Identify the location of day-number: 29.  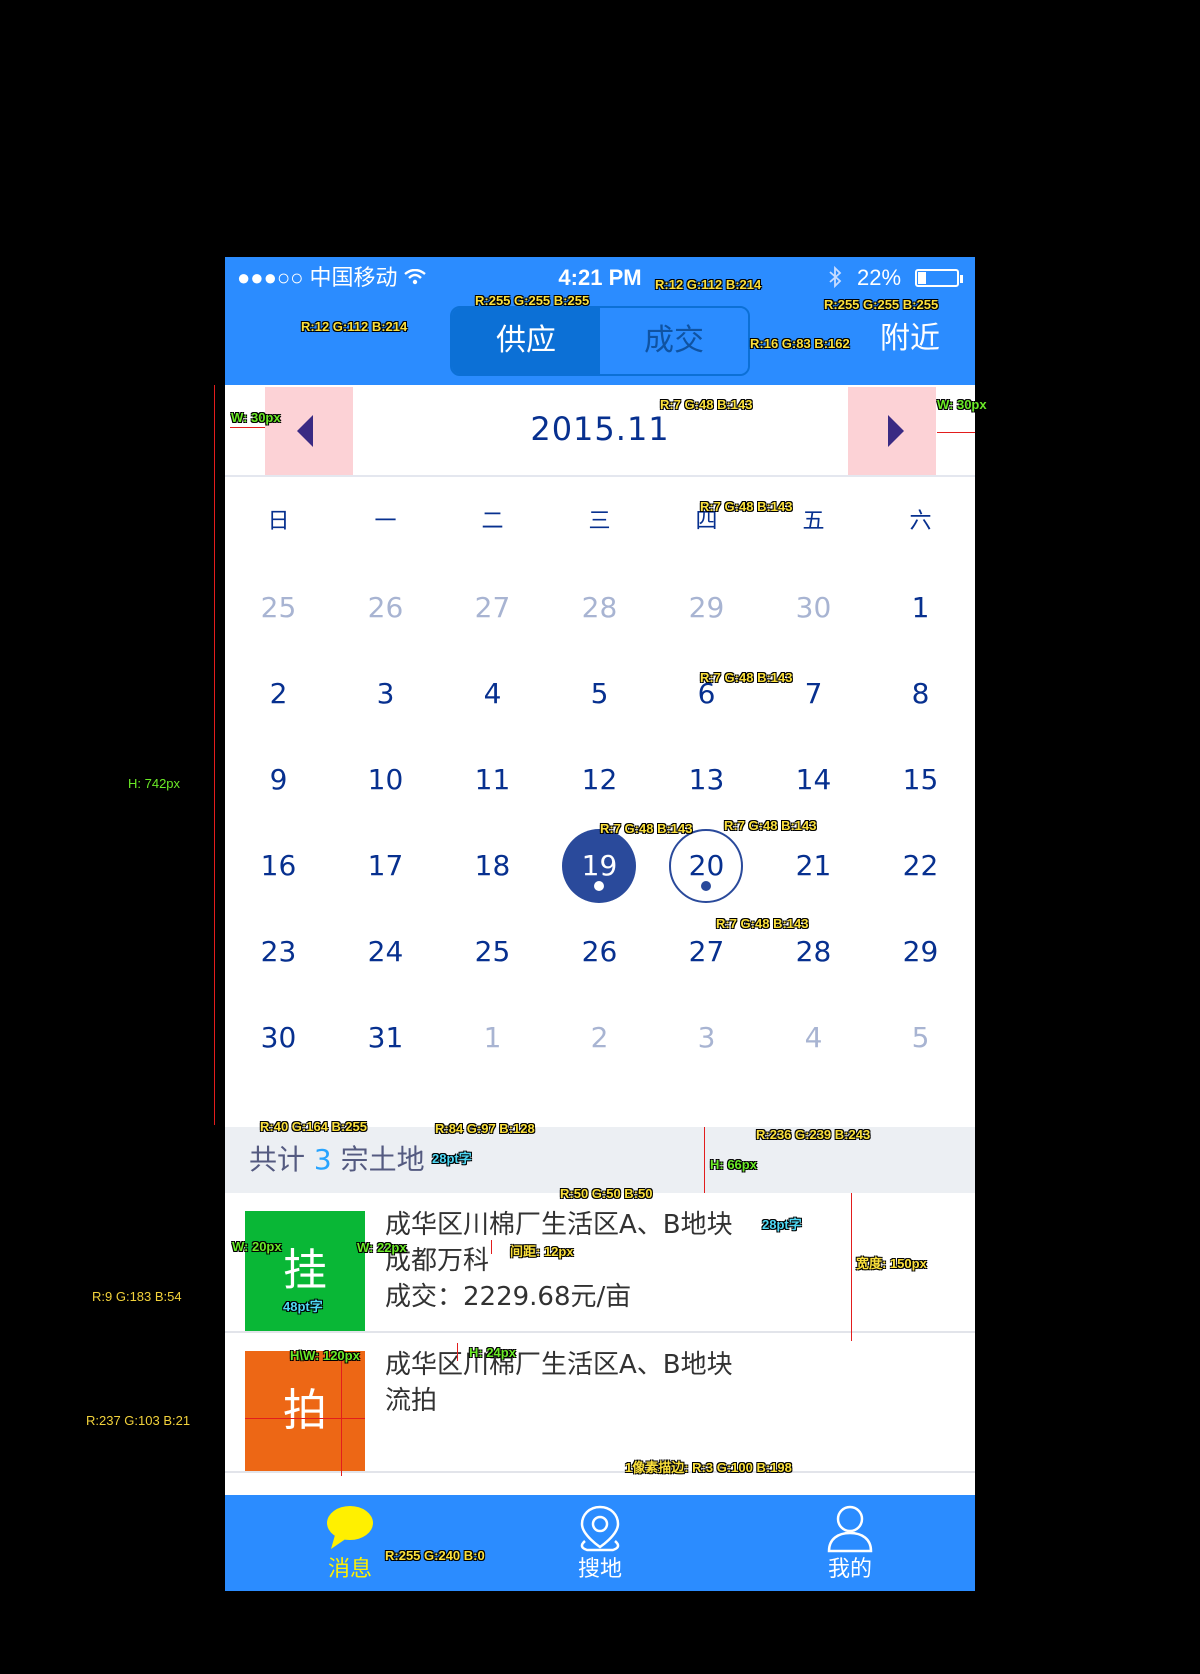
(920, 951).